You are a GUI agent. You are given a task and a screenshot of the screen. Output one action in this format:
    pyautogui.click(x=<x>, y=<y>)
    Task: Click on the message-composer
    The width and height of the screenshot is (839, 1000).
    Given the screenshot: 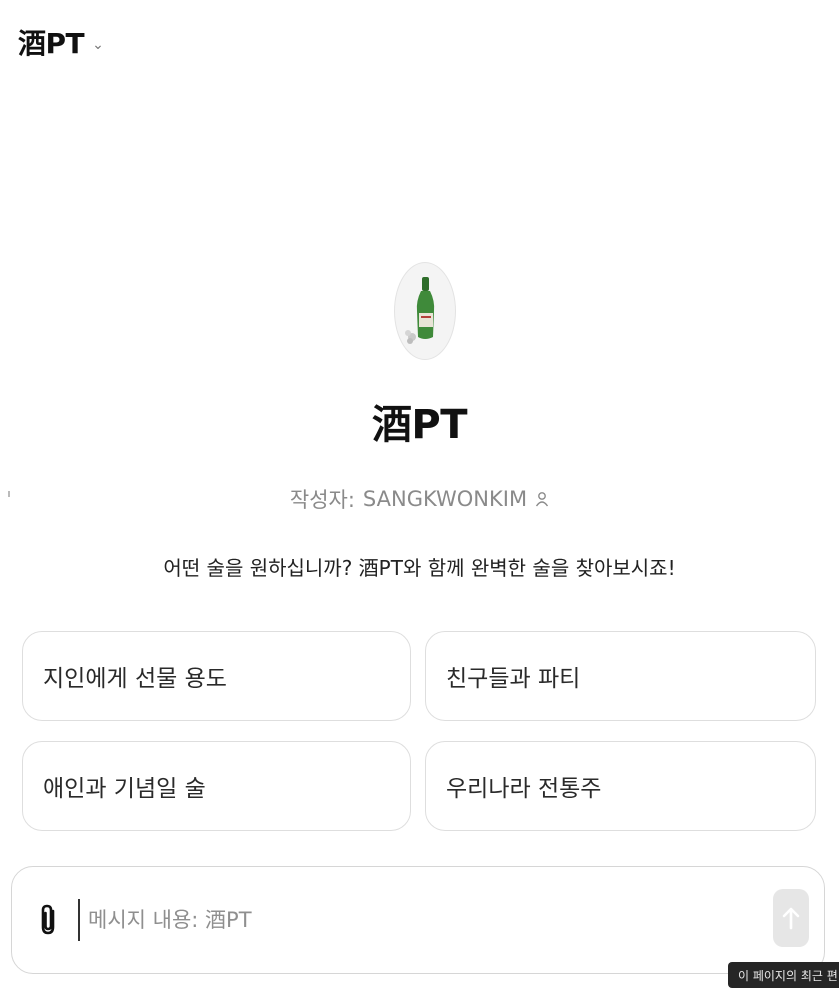 What is the action you would take?
    pyautogui.click(x=418, y=920)
    